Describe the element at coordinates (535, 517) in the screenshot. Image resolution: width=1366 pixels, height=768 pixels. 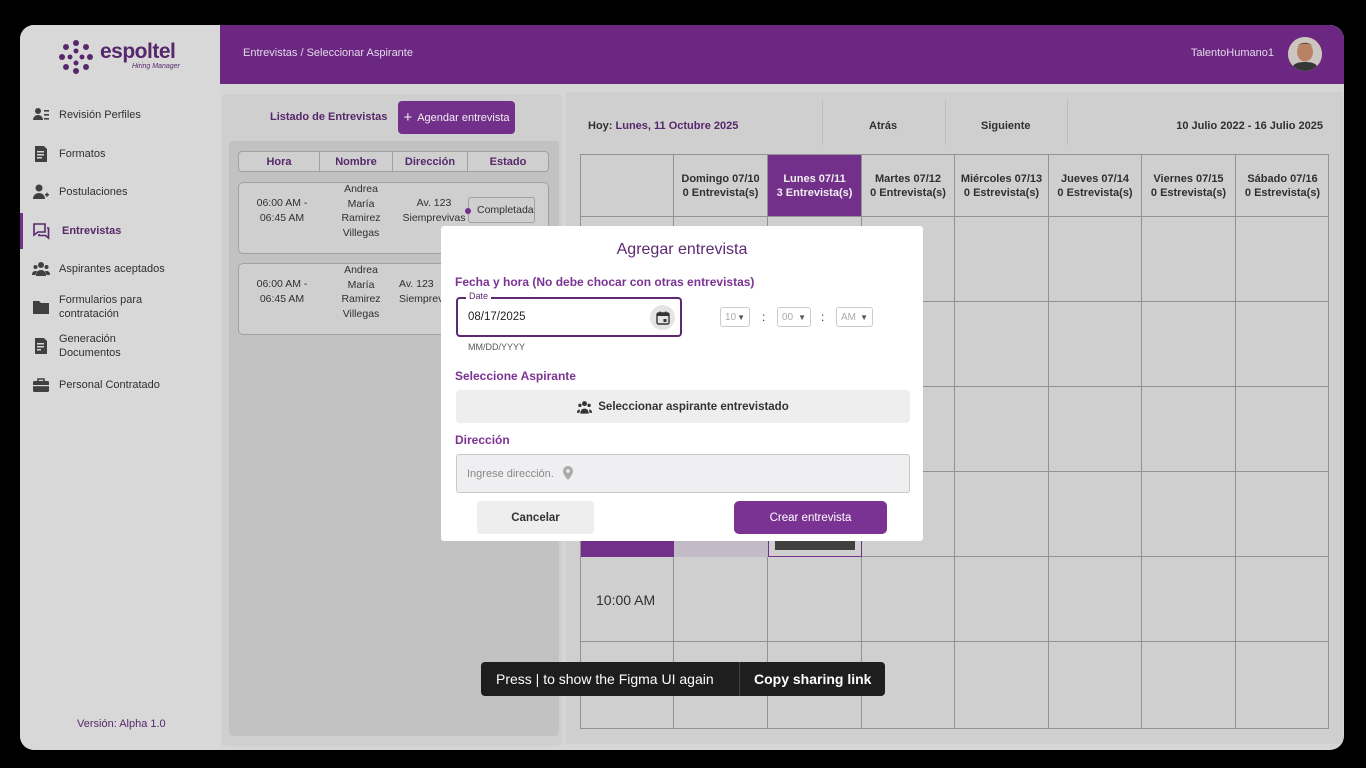
I see `cancel-button: Cancelar` at that location.